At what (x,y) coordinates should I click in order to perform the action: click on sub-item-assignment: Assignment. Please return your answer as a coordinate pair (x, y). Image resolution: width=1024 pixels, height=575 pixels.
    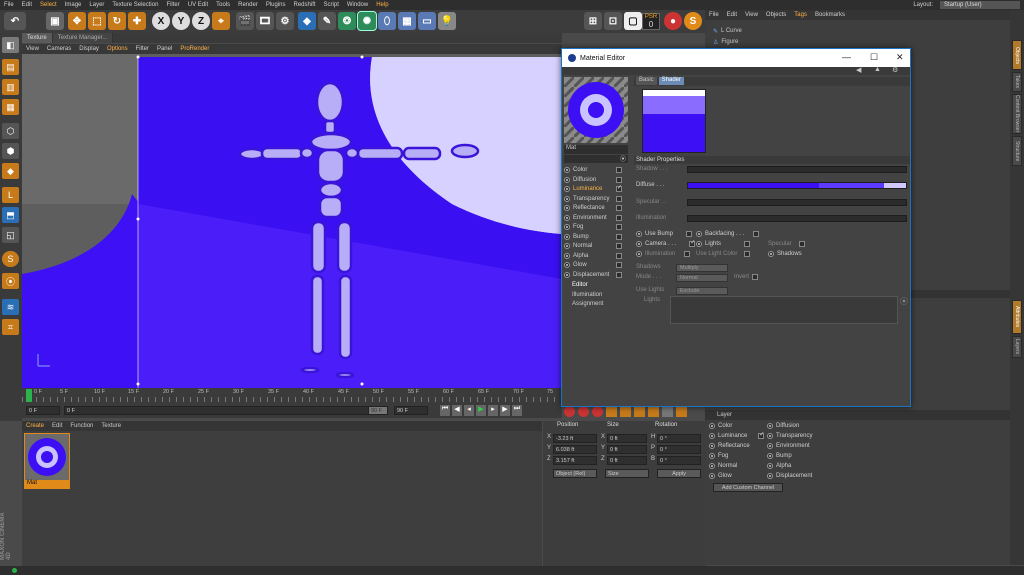
    Looking at the image, I should click on (601, 304).